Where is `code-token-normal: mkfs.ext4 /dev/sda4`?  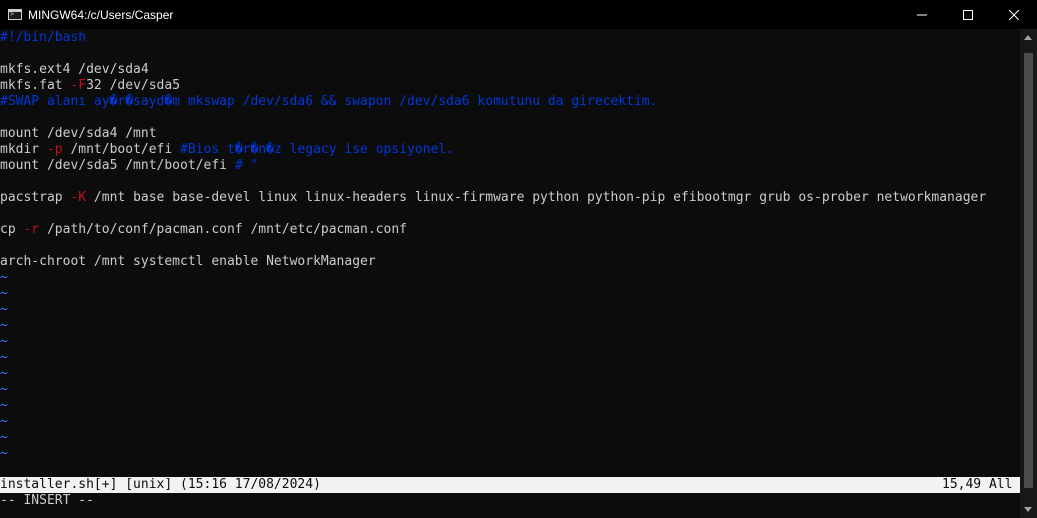 code-token-normal: mkfs.ext4 /dev/sda4 is located at coordinates (74, 69).